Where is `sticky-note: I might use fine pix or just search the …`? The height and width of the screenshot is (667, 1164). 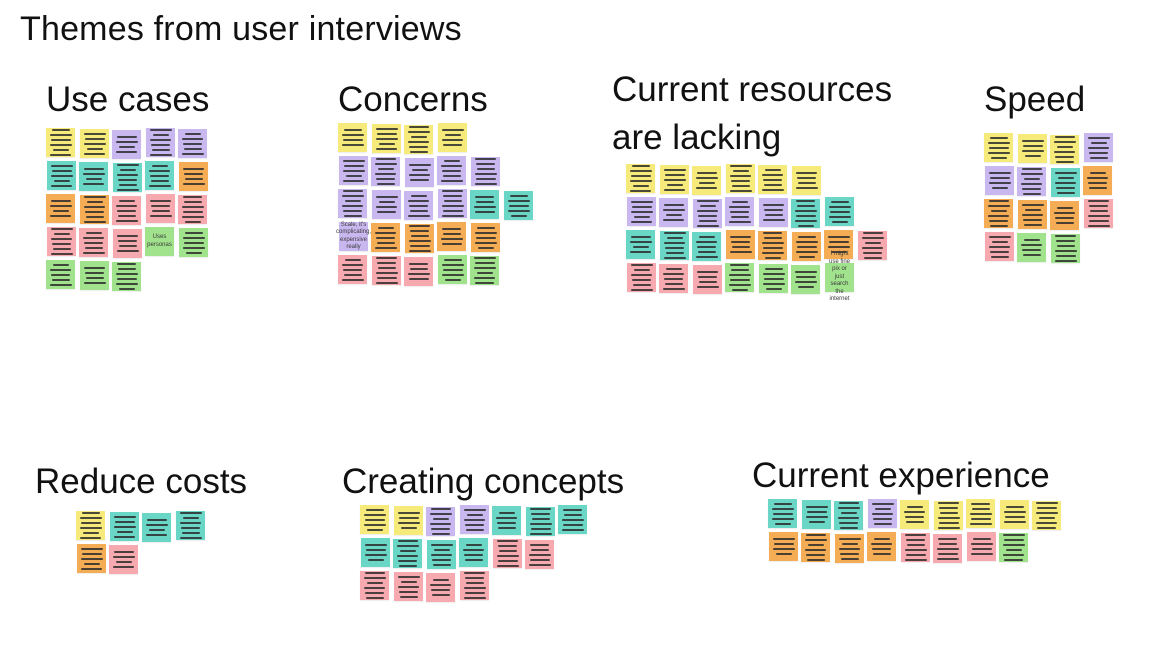
sticky-note: I might use fine pix or just search the … is located at coordinates (839, 276).